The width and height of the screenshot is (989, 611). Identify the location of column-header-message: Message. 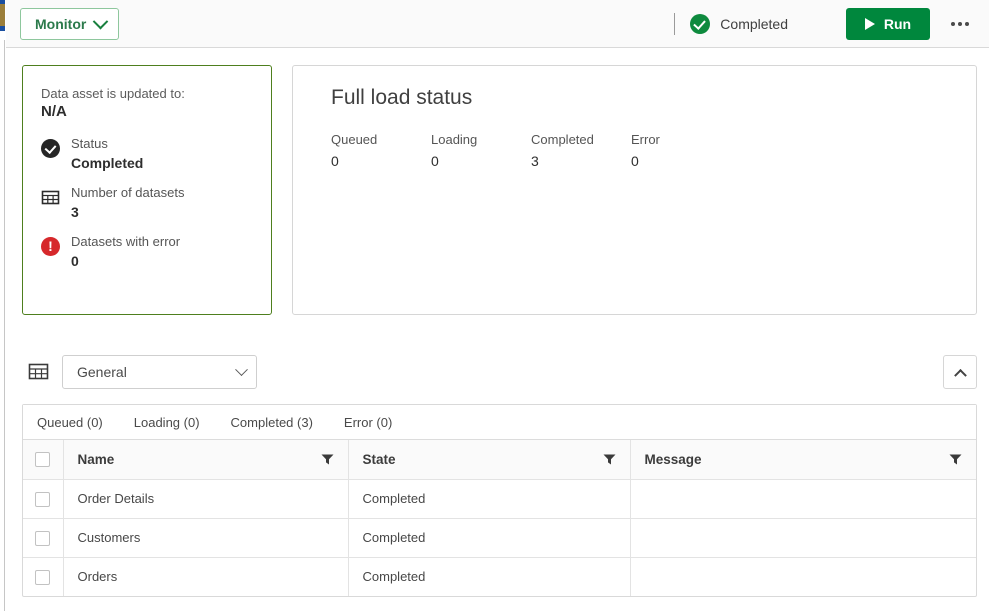
(803, 460).